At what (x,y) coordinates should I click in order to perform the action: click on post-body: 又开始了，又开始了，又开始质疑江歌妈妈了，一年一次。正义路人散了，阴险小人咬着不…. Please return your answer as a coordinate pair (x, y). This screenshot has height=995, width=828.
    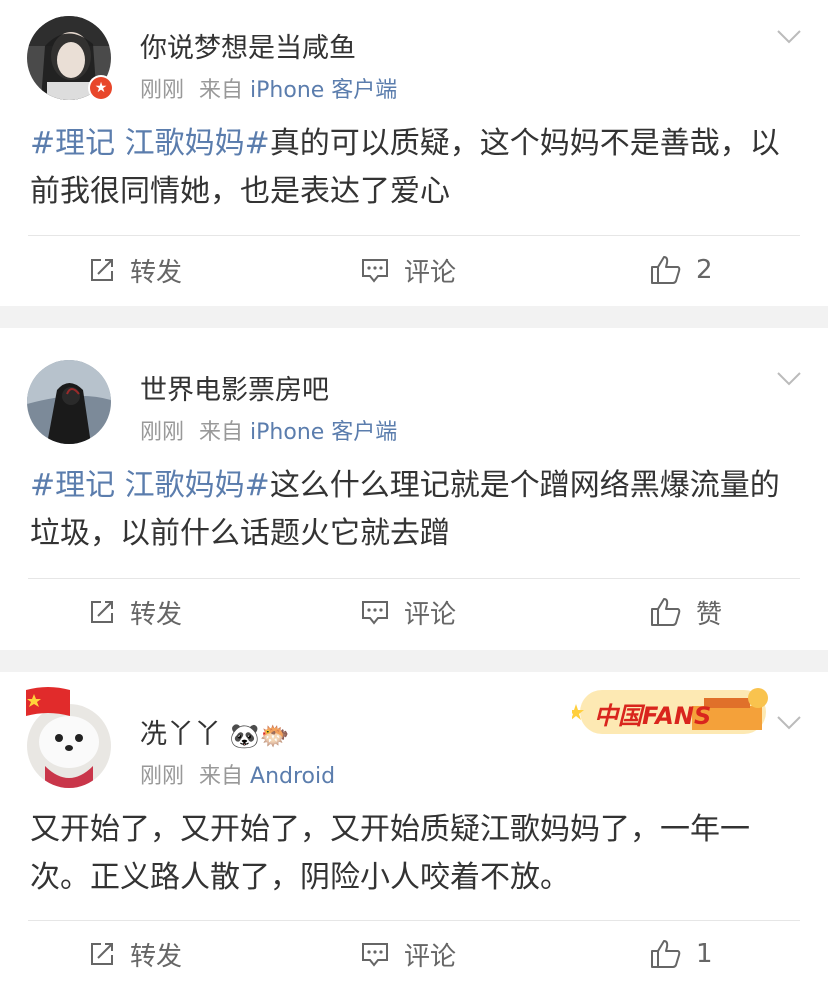
    Looking at the image, I should click on (390, 853).